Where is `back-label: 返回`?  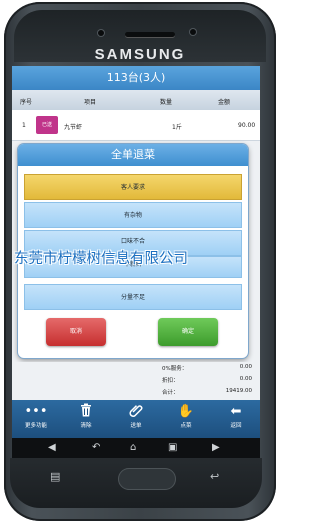 back-label: 返回 is located at coordinates (236, 426).